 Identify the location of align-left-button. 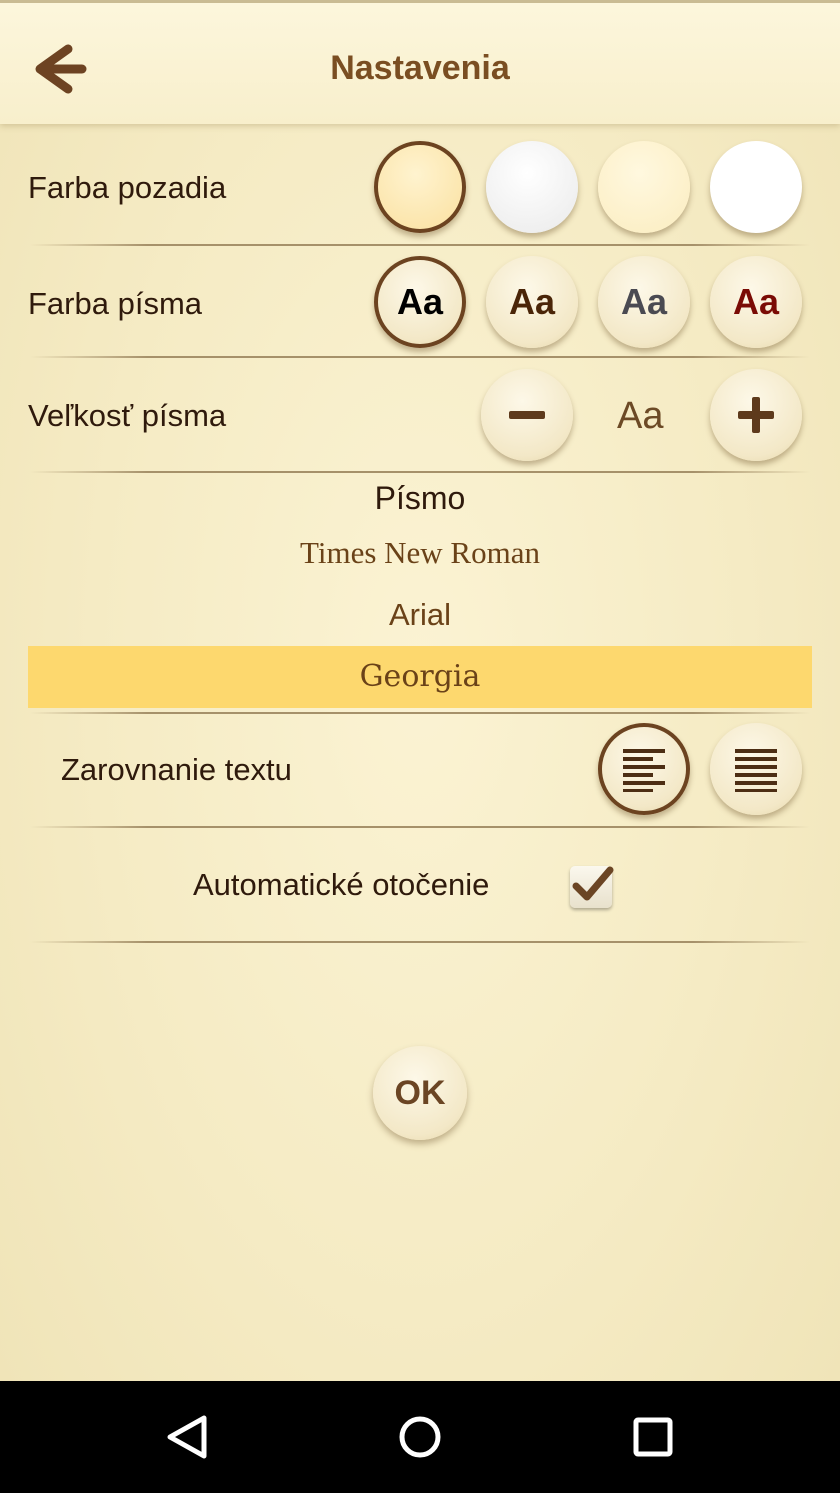
(644, 769).